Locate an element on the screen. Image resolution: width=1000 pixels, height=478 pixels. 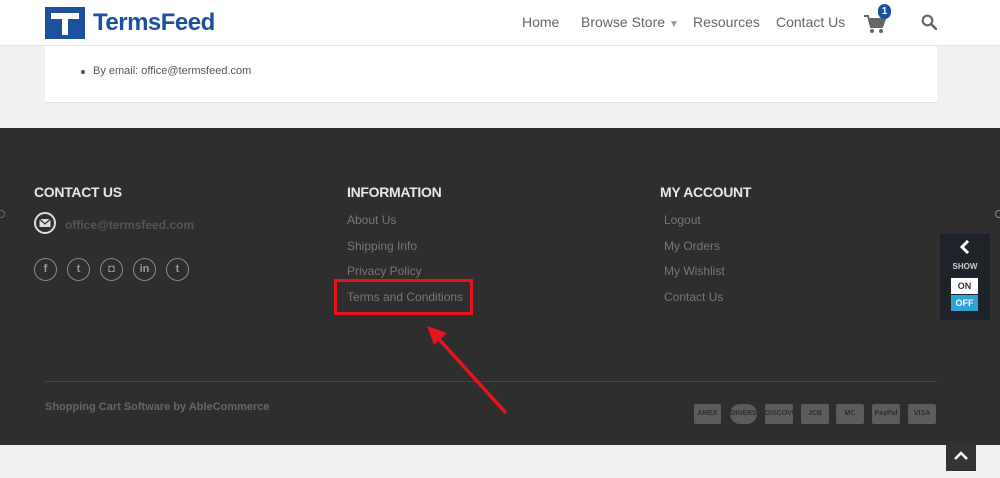
show-label: SHOW is located at coordinates (965, 266).